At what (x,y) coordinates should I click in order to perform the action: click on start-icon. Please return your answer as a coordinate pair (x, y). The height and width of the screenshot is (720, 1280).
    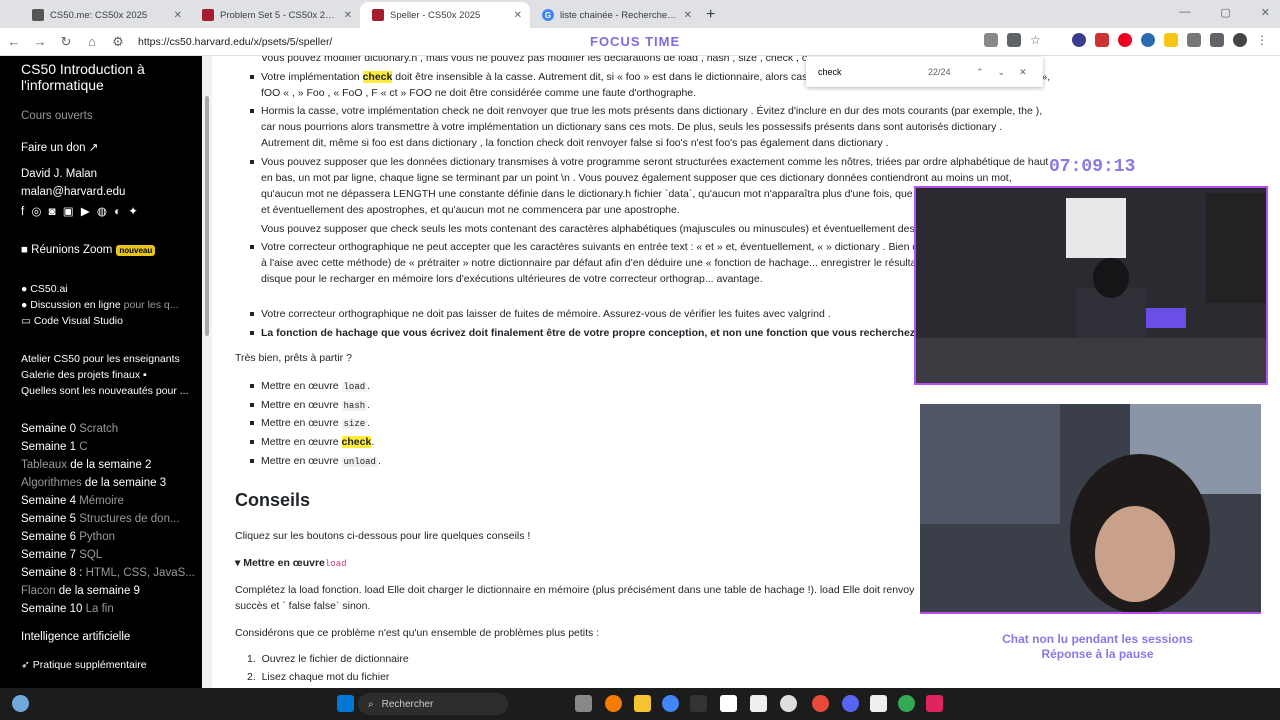
    Looking at the image, I should click on (345, 703).